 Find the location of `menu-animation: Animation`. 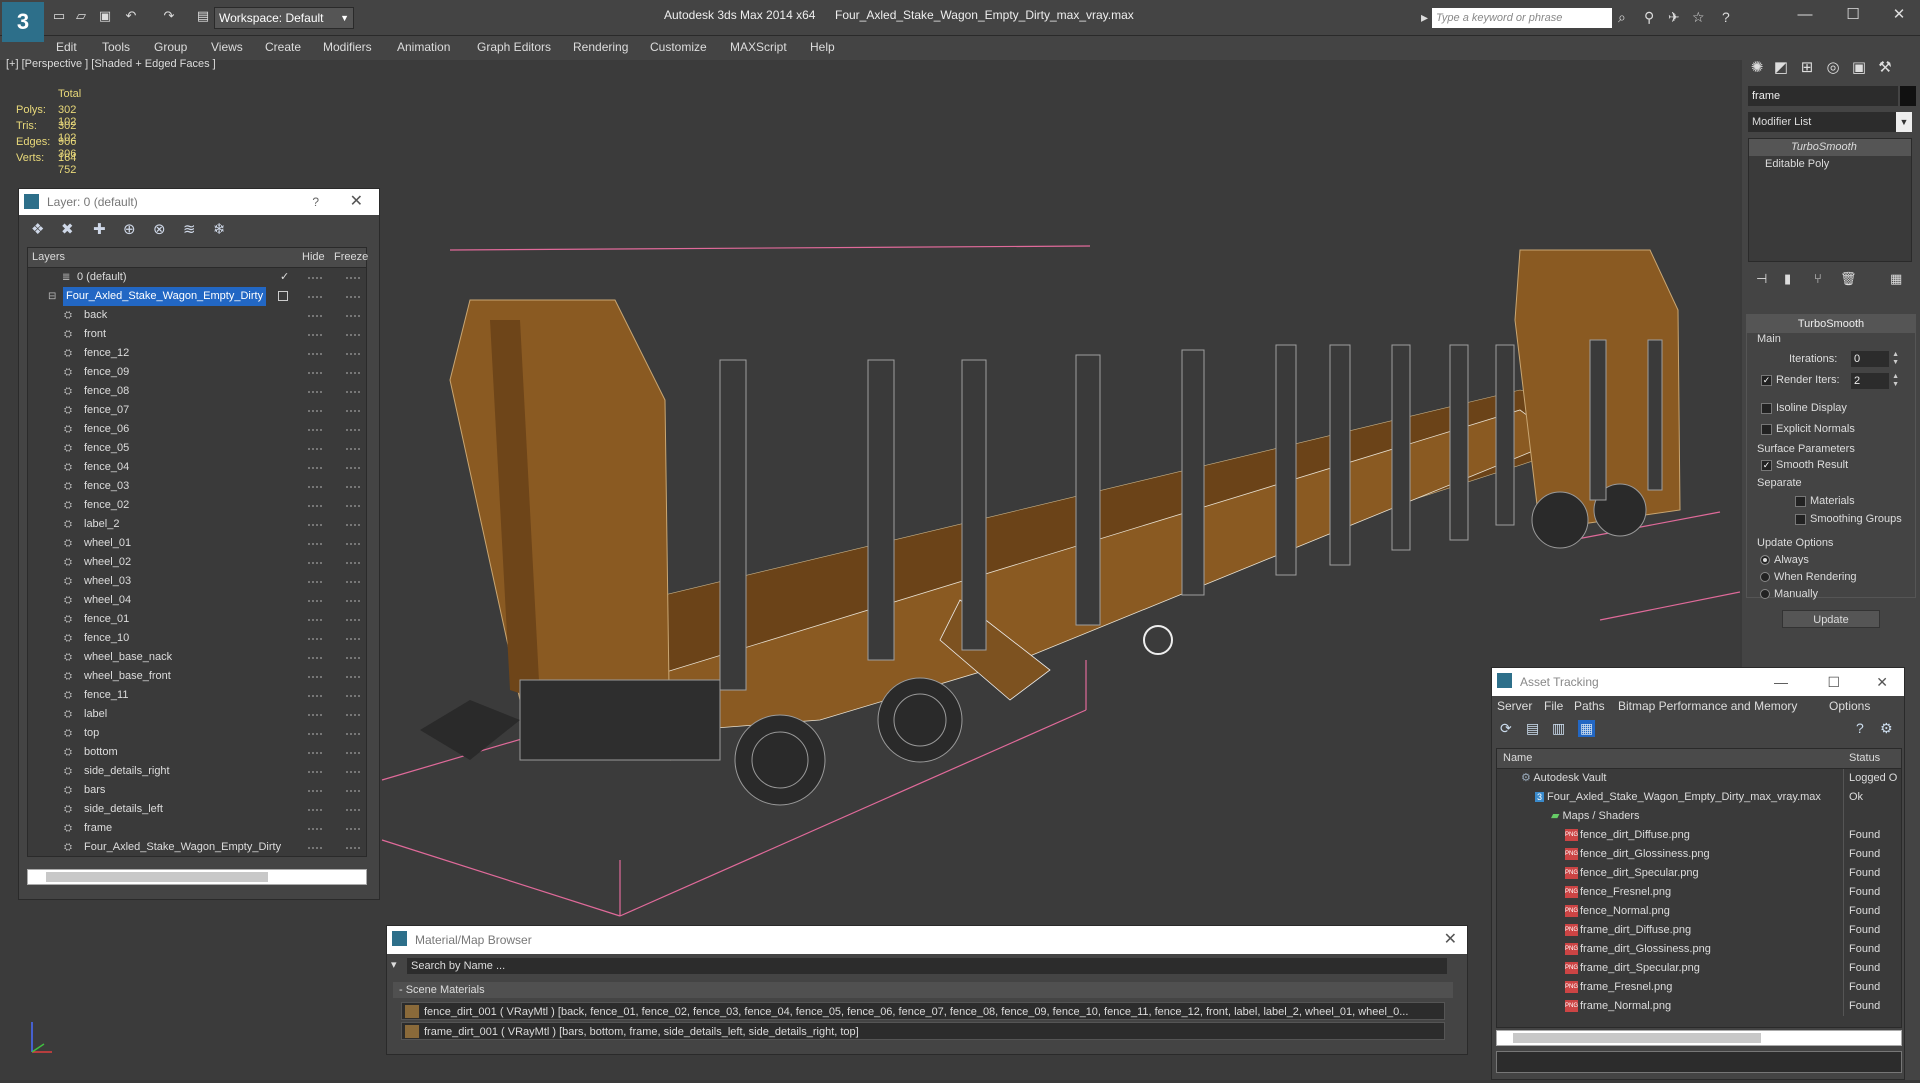

menu-animation: Animation is located at coordinates (423, 47).